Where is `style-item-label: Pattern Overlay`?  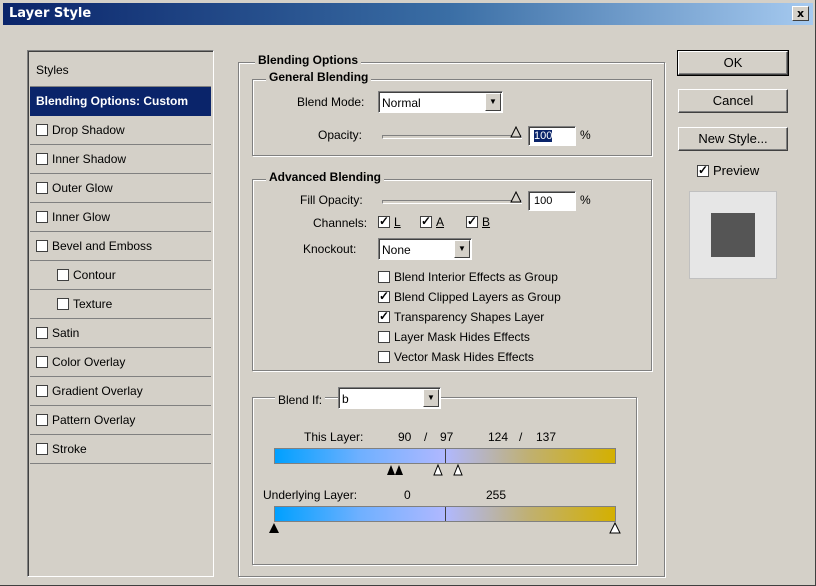 style-item-label: Pattern Overlay is located at coordinates (94, 420).